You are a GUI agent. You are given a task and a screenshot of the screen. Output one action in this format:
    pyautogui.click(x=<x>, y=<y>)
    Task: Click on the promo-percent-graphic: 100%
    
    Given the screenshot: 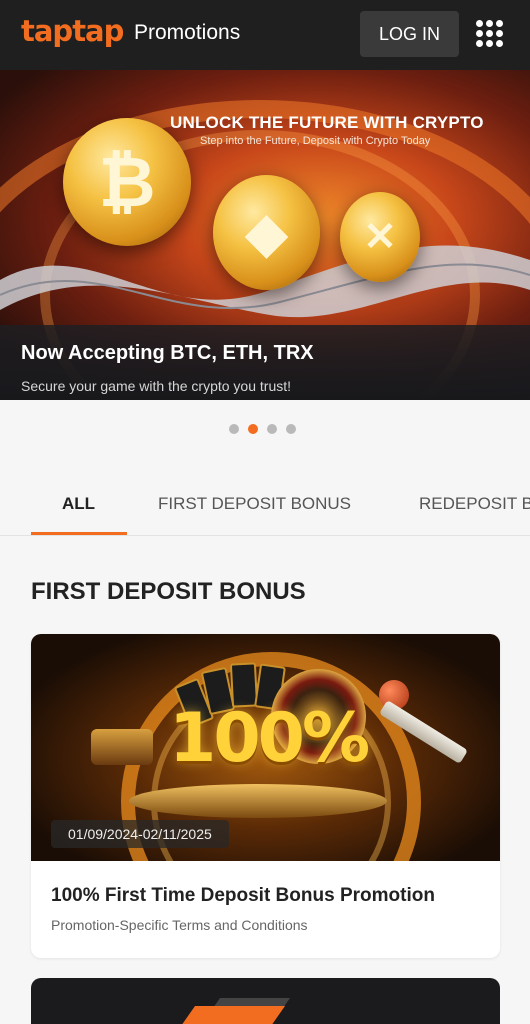 What is the action you would take?
    pyautogui.click(x=269, y=738)
    